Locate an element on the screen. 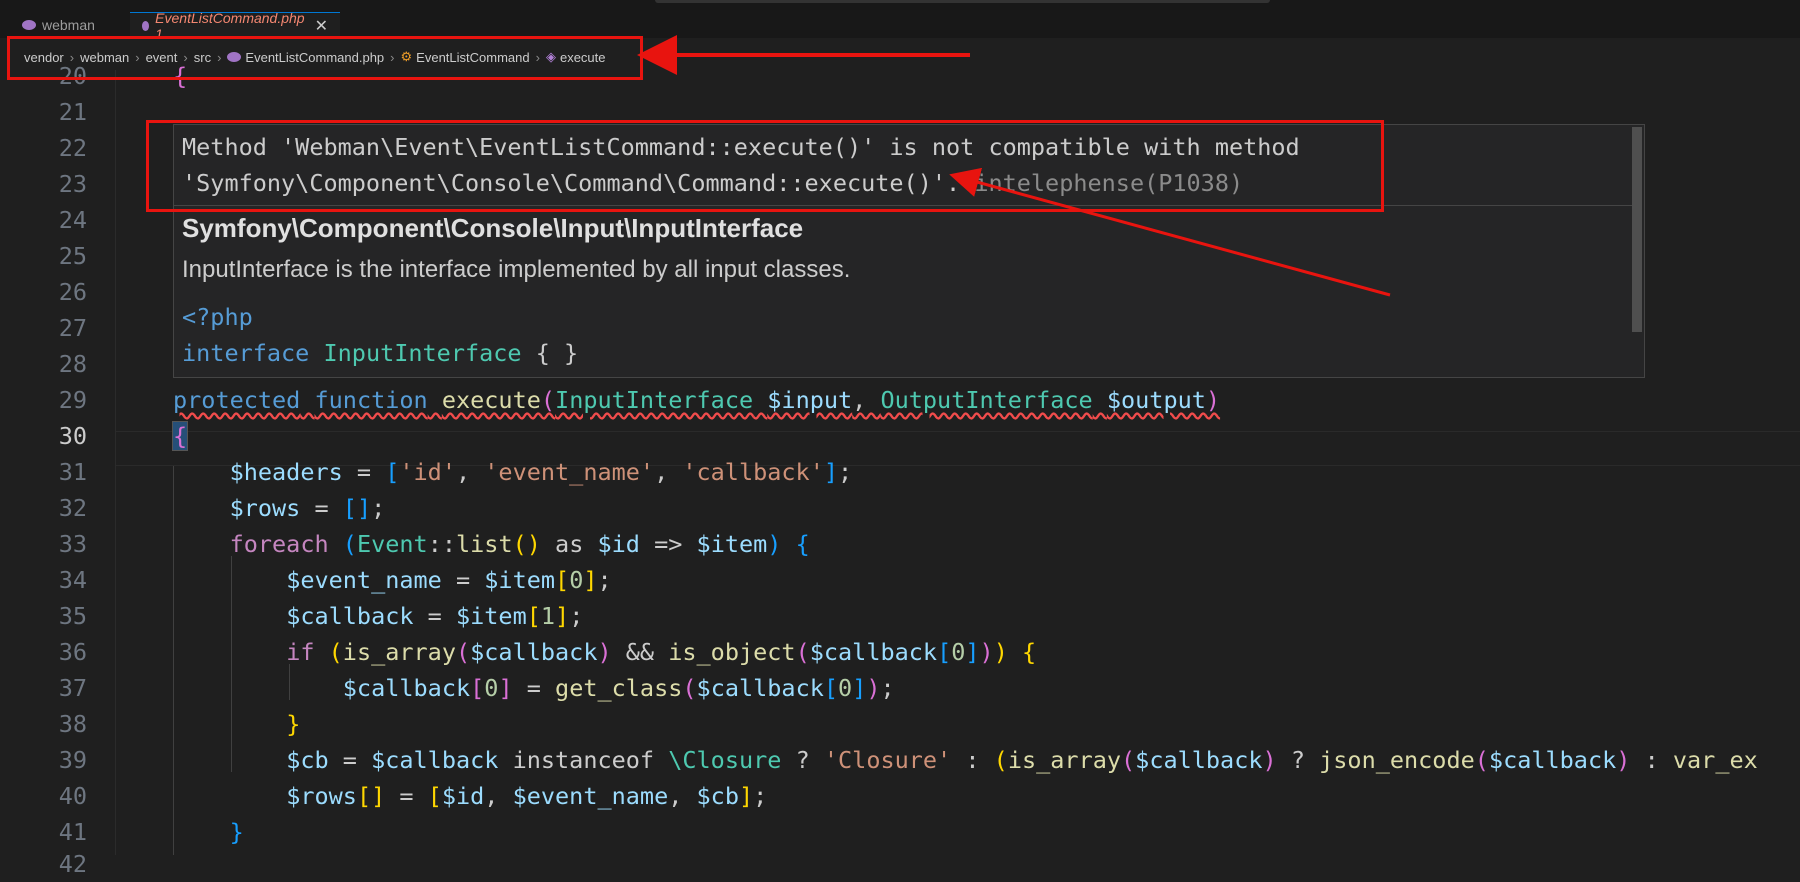 The height and width of the screenshot is (882, 1800). line-number: 40 is located at coordinates (72, 796).